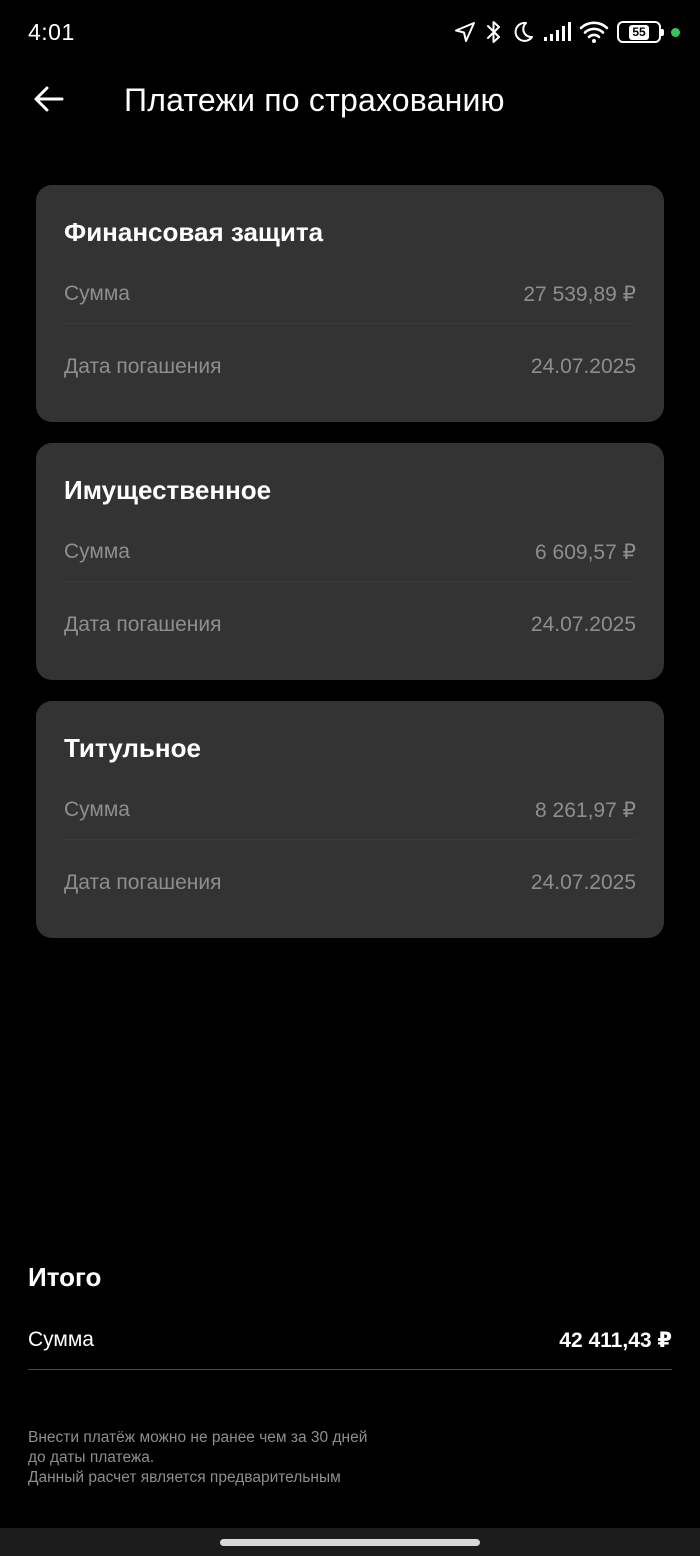 The width and height of the screenshot is (700, 1556). Describe the element at coordinates (523, 32) in the screenshot. I see `moon-icon` at that location.